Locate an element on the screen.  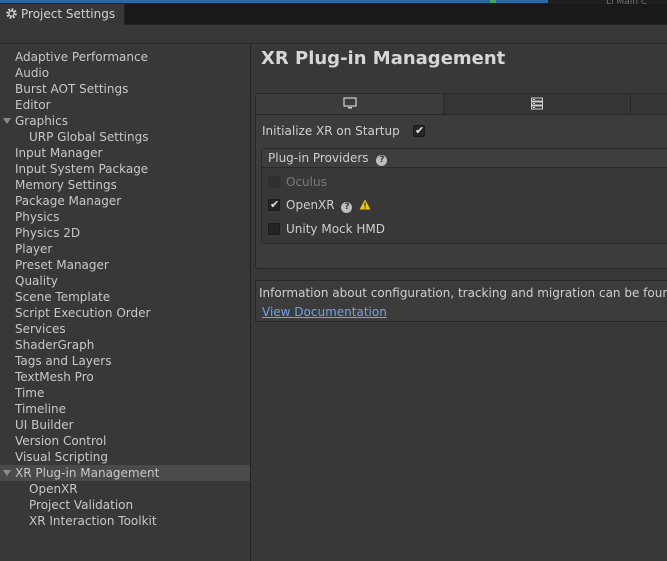
sidebar-item-label: Version Control is located at coordinates (61, 441).